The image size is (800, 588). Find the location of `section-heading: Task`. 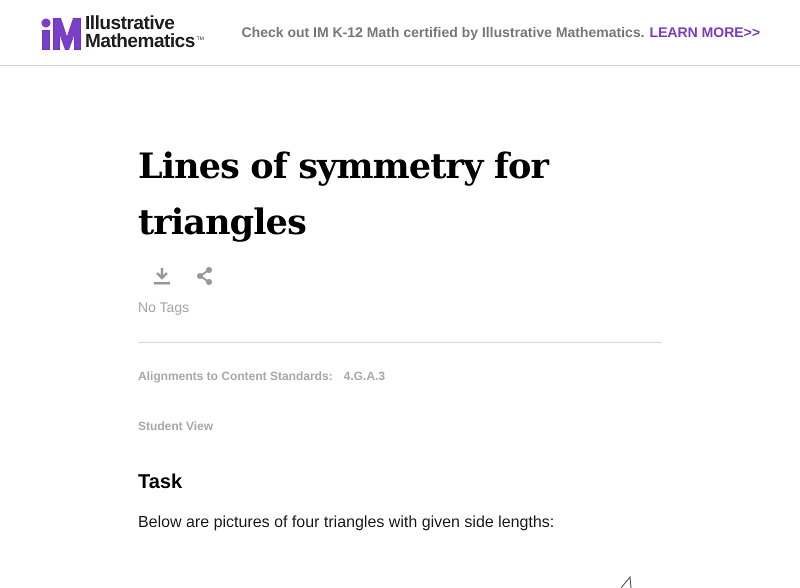

section-heading: Task is located at coordinates (161, 482).